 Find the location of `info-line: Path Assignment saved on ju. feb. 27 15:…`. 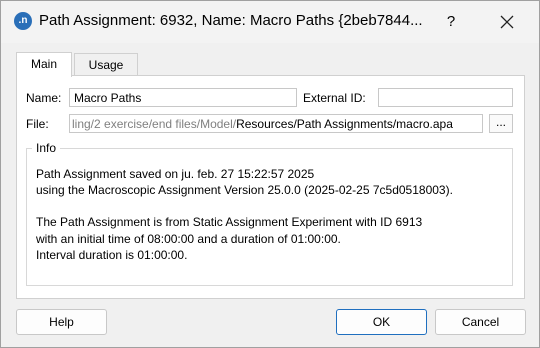

info-line: Path Assignment saved on ju. feb. 27 15:… is located at coordinates (175, 174).